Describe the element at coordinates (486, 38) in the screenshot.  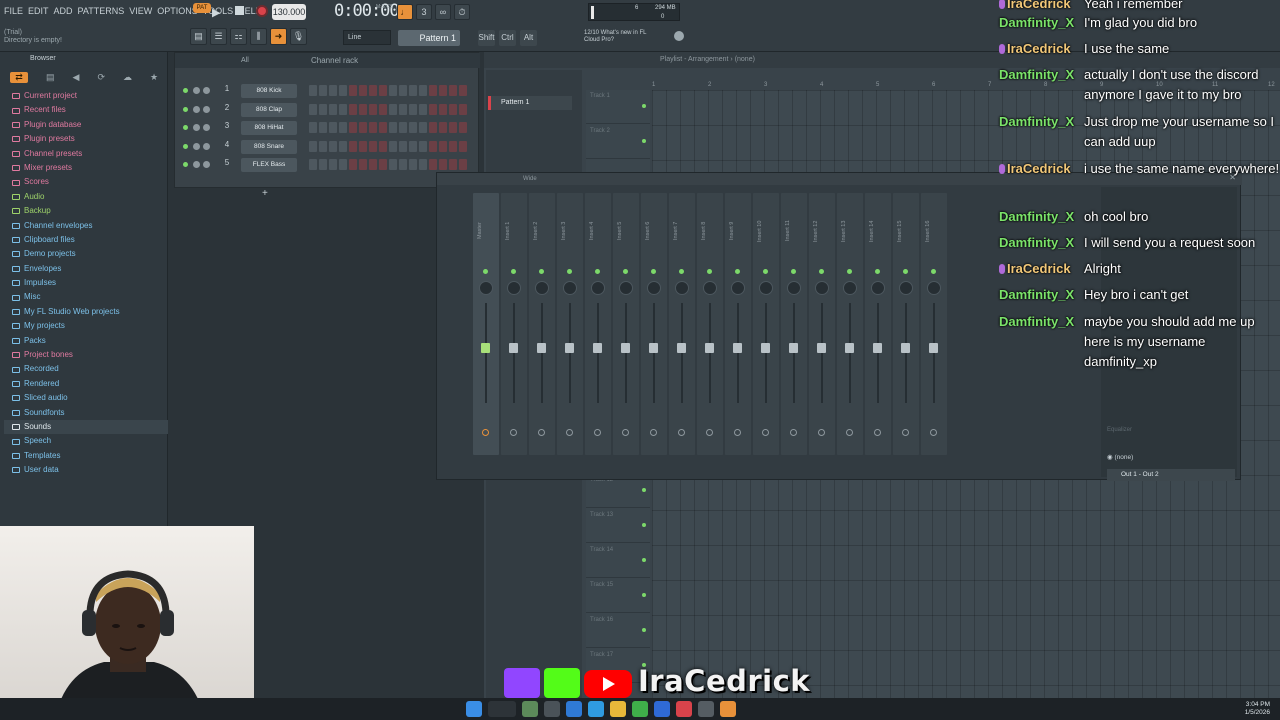
I see `shift-button: Shift` at that location.